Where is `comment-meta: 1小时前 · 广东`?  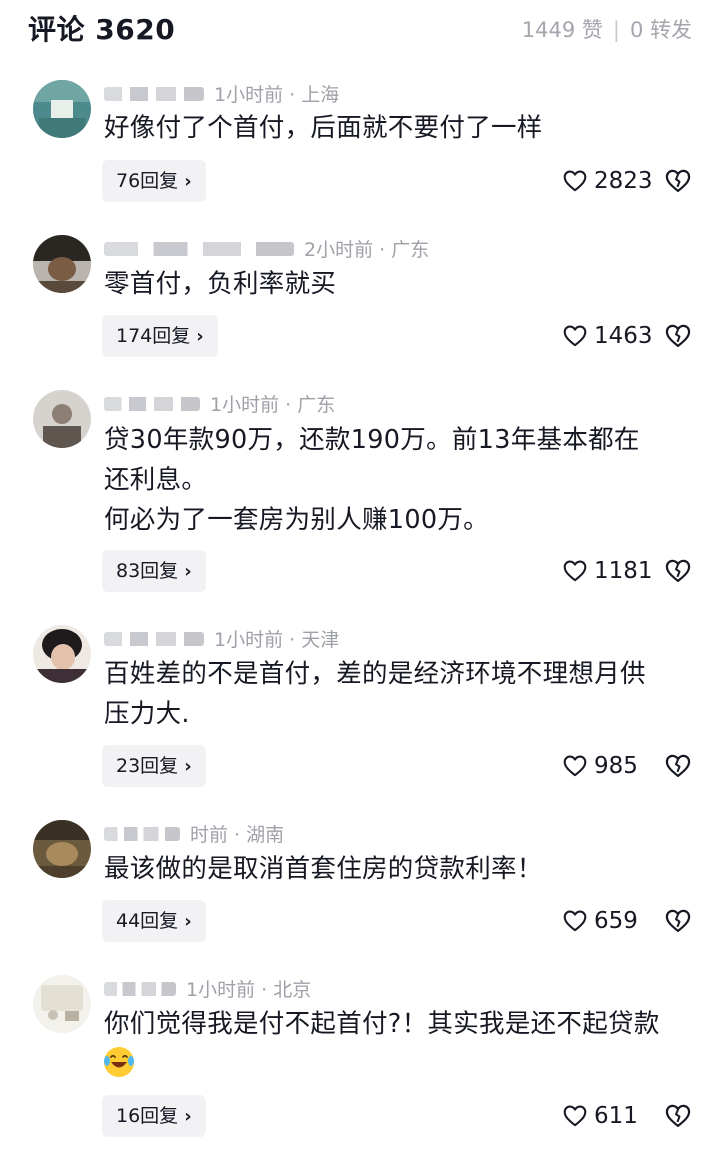
comment-meta: 1小时前 · 广东 is located at coordinates (219, 403).